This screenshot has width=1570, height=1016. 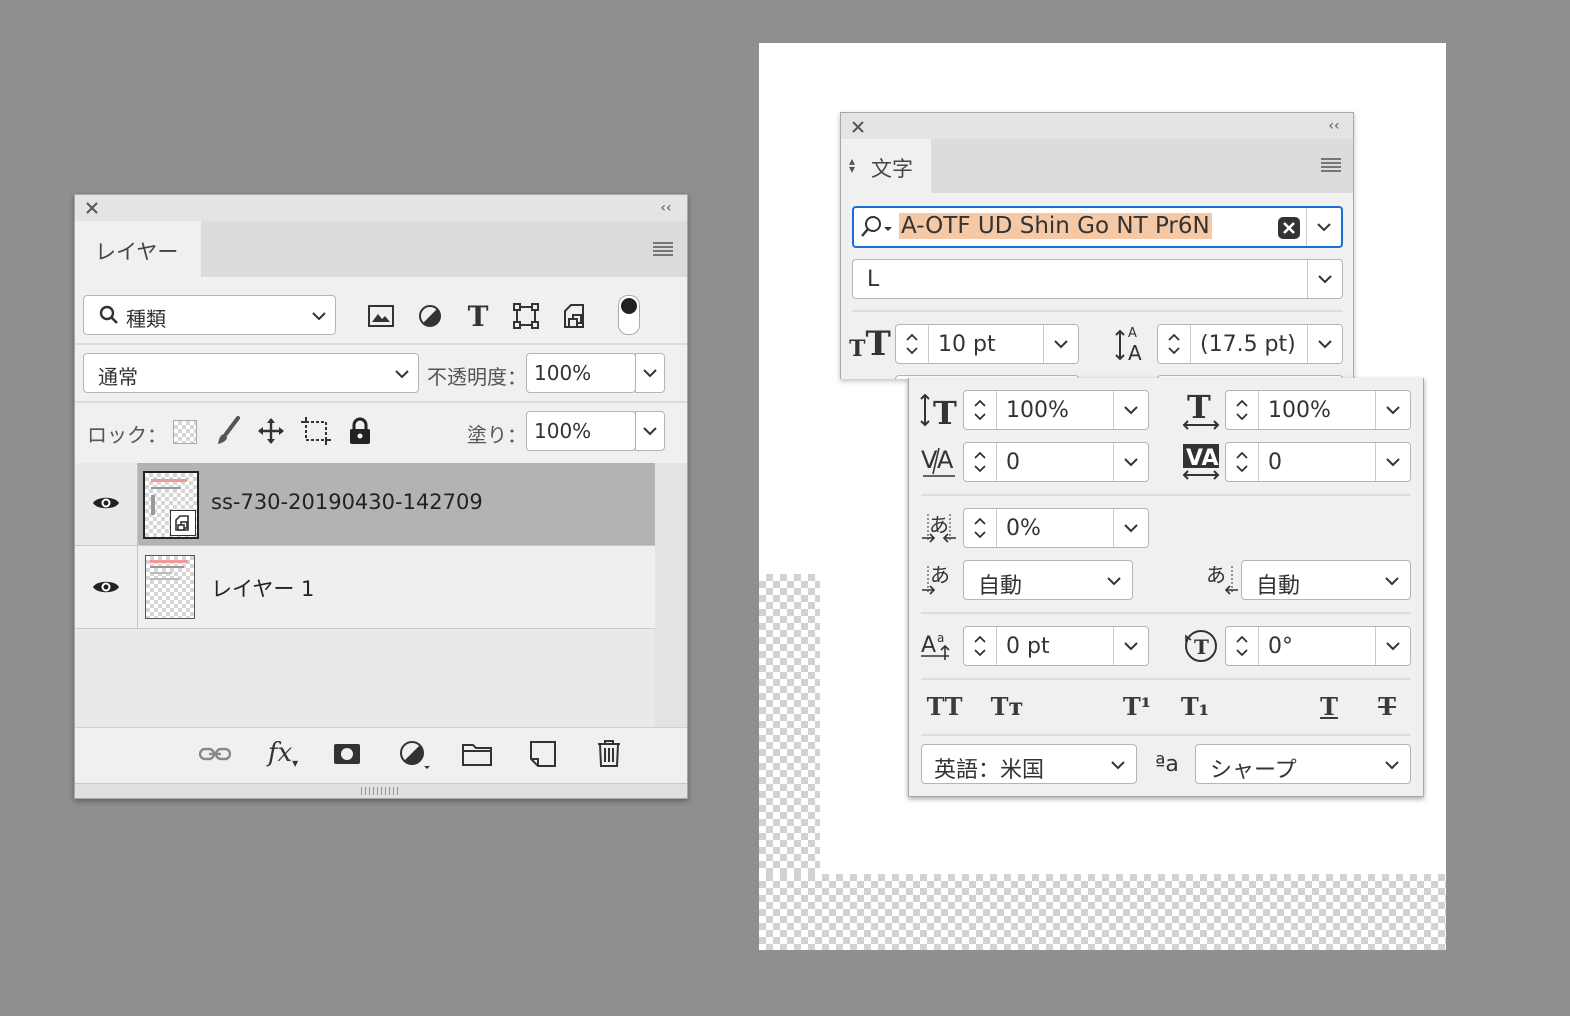 What do you see at coordinates (478, 316) in the screenshot?
I see `type-filter-icon: T` at bounding box center [478, 316].